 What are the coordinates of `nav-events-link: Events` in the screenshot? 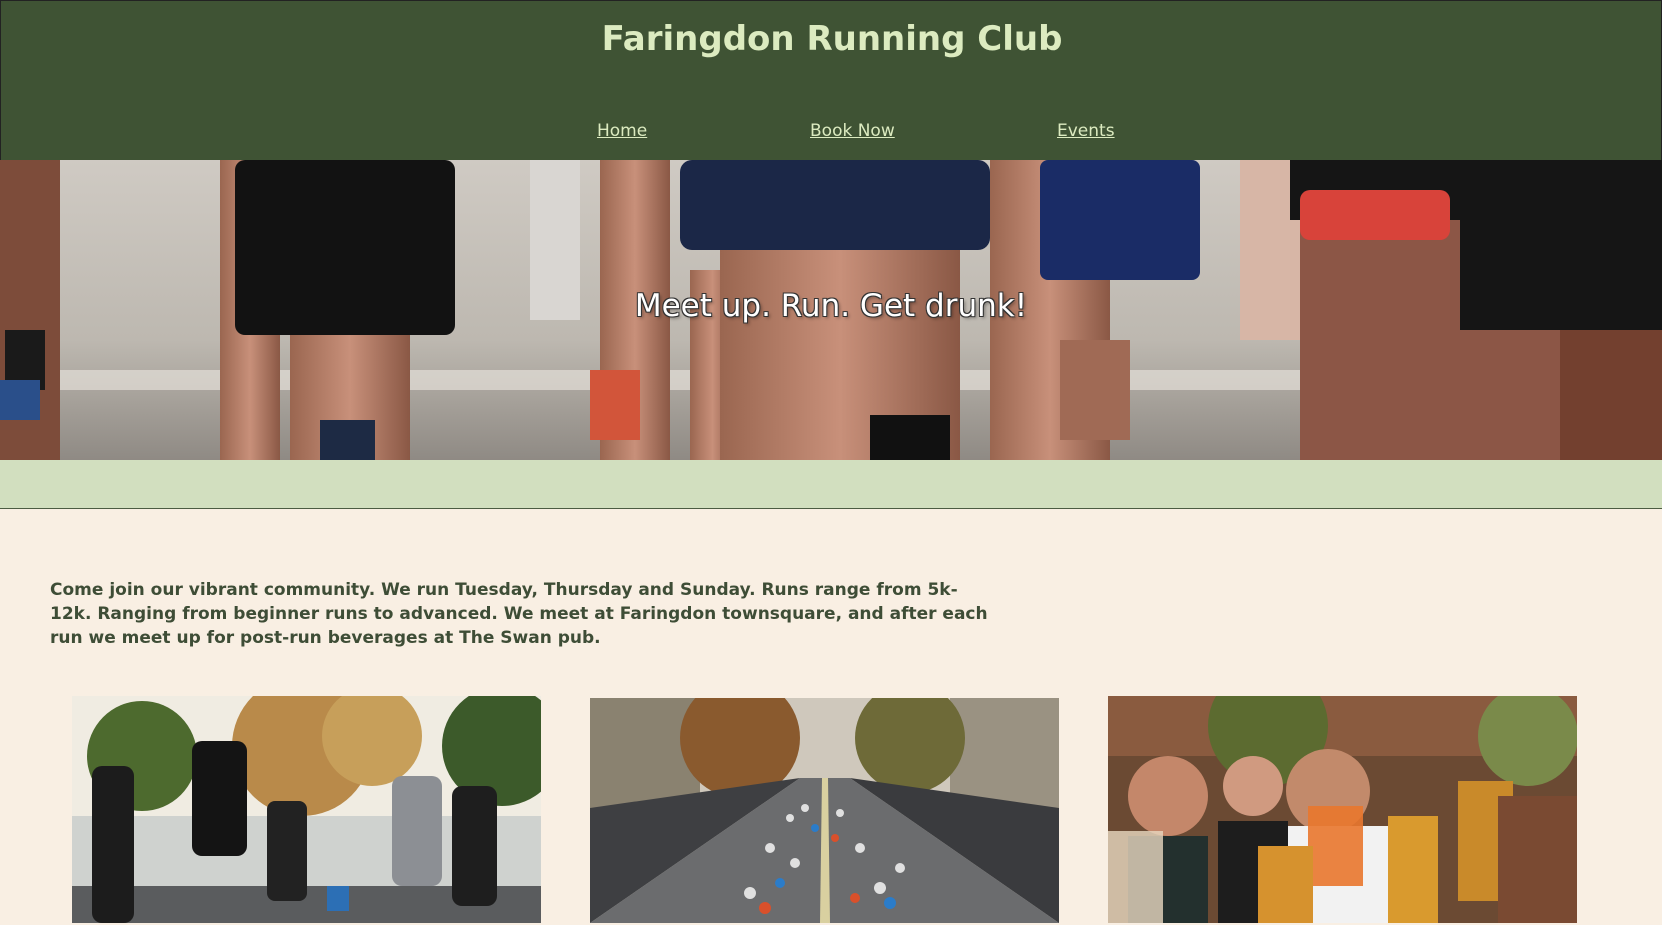 It's located at (1086, 131).